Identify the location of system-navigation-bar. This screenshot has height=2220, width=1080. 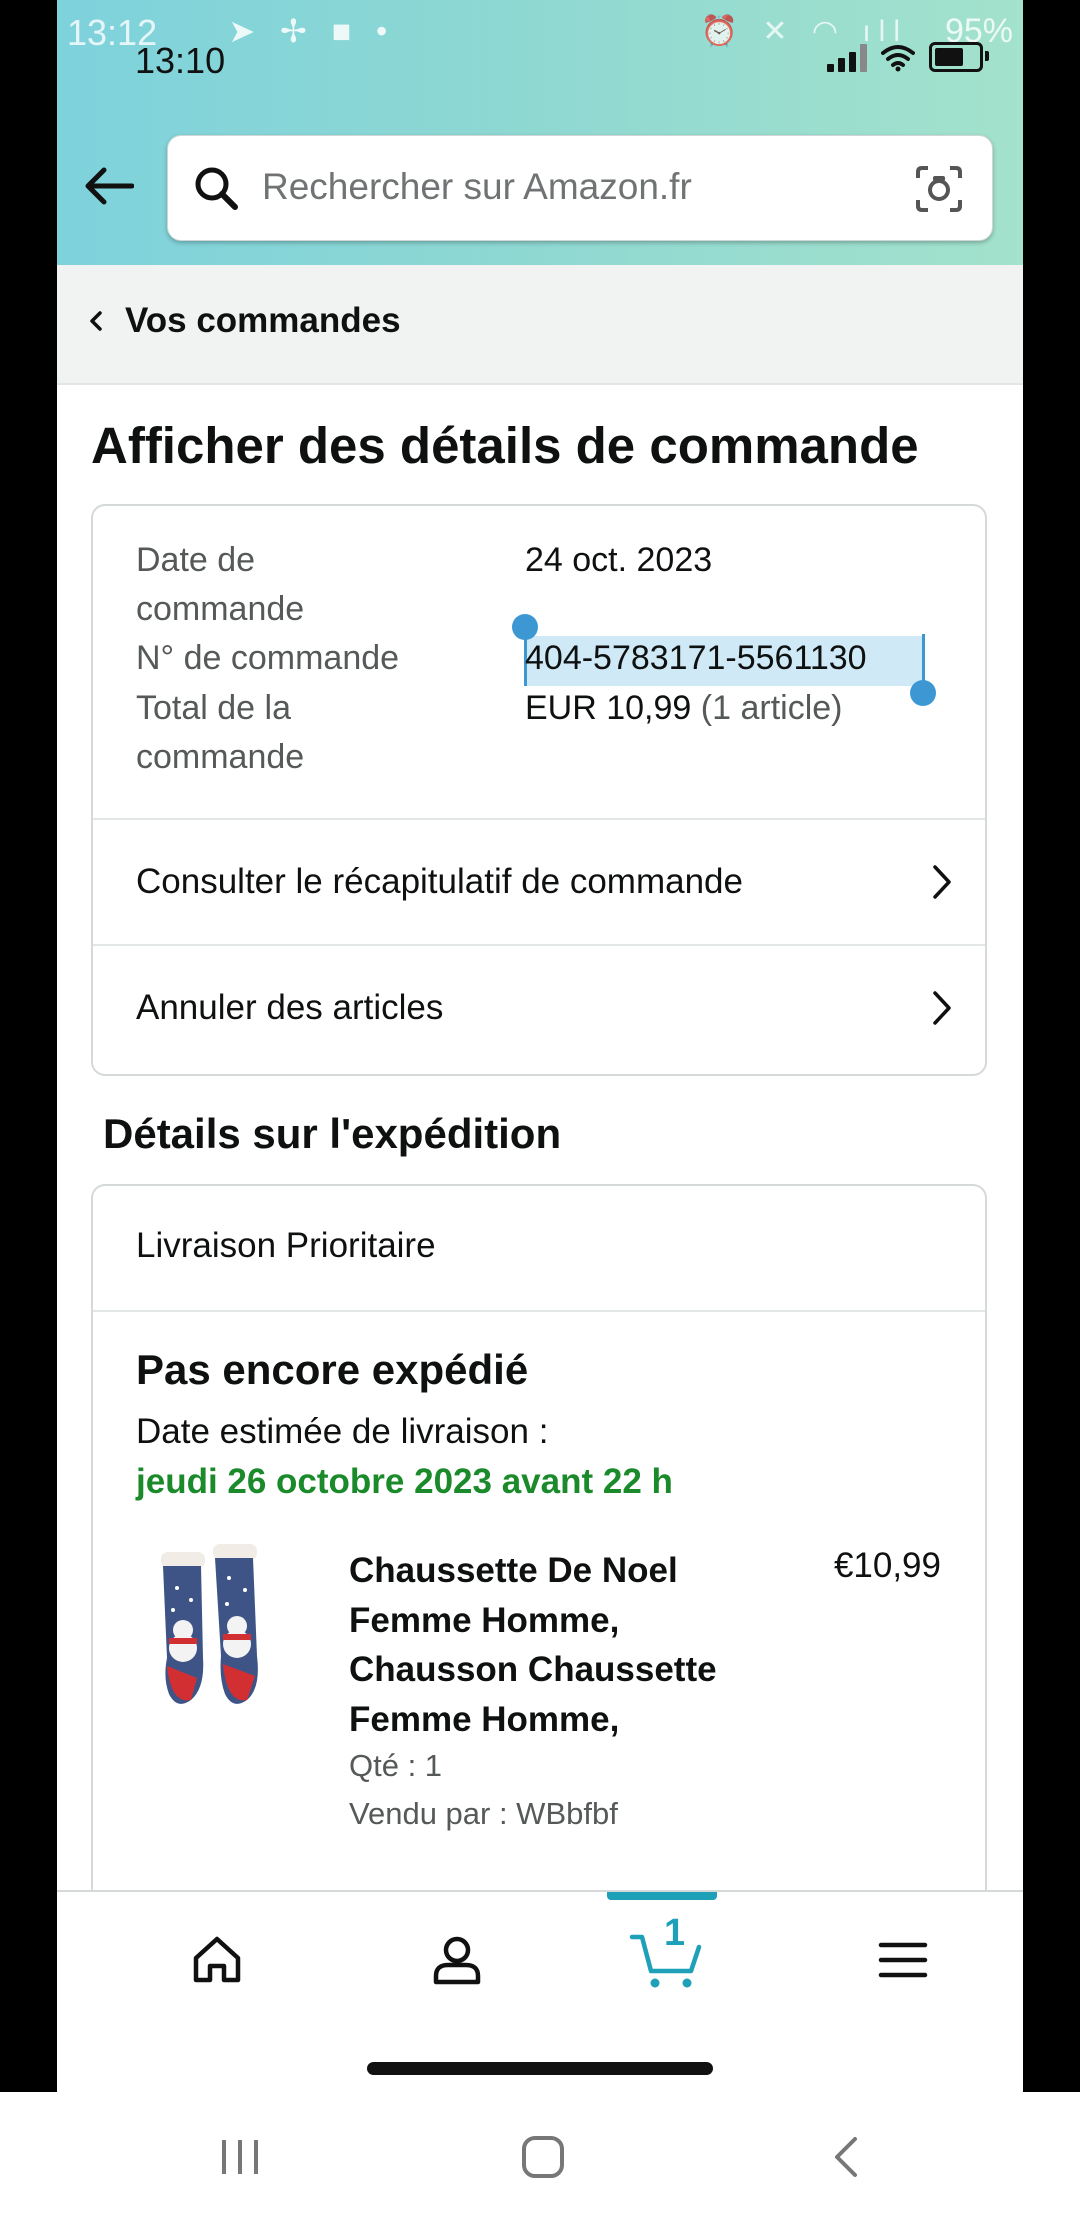
(540, 2156).